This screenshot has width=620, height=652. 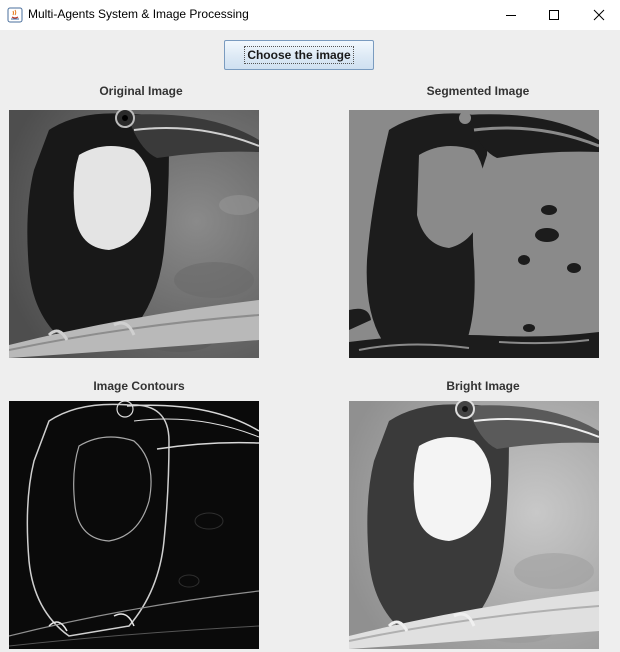 I want to click on original-image-label: Original Image, so click(x=141, y=91).